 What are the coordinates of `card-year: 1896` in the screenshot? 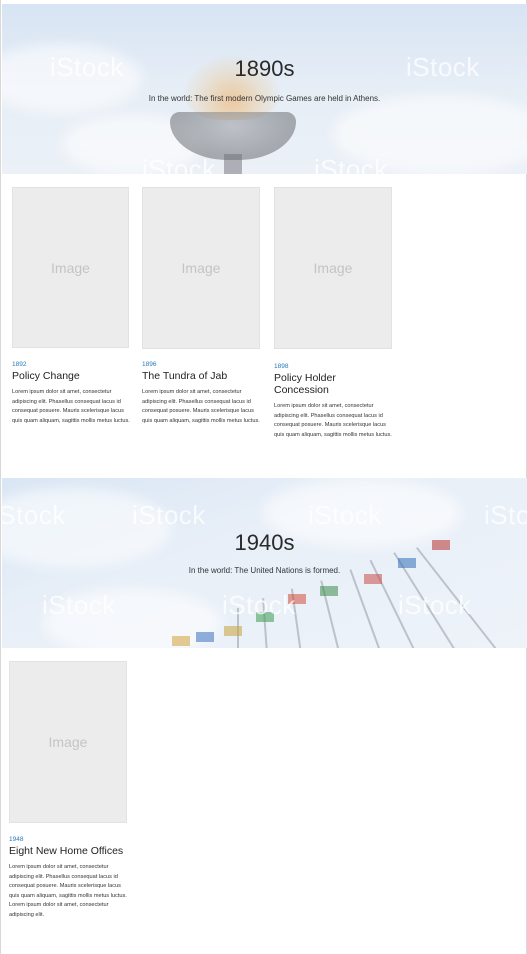 It's located at (149, 364).